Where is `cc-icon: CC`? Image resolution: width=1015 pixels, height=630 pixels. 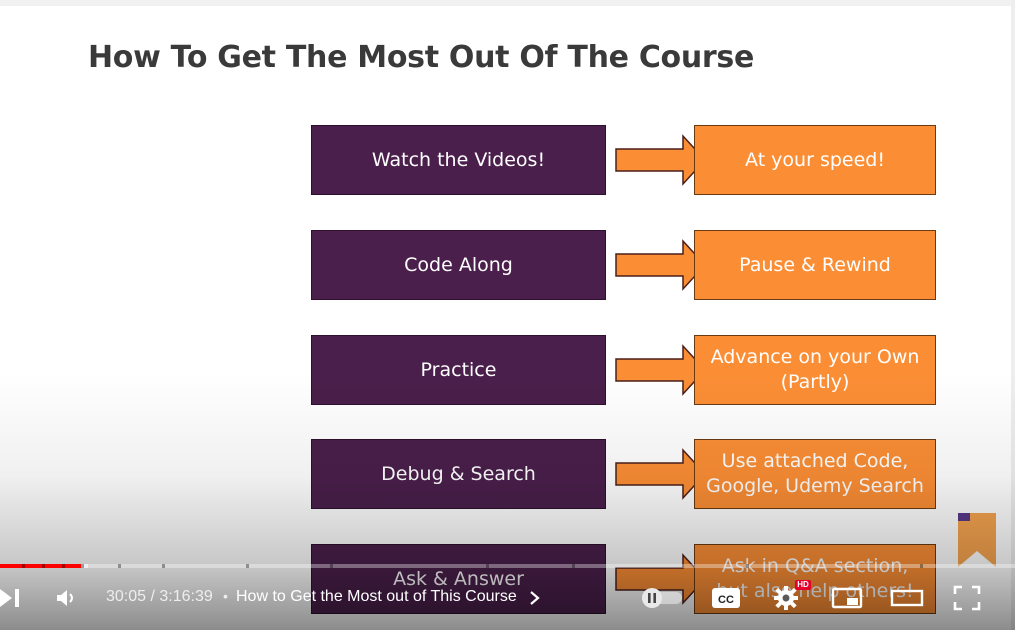 cc-icon: CC is located at coordinates (726, 598).